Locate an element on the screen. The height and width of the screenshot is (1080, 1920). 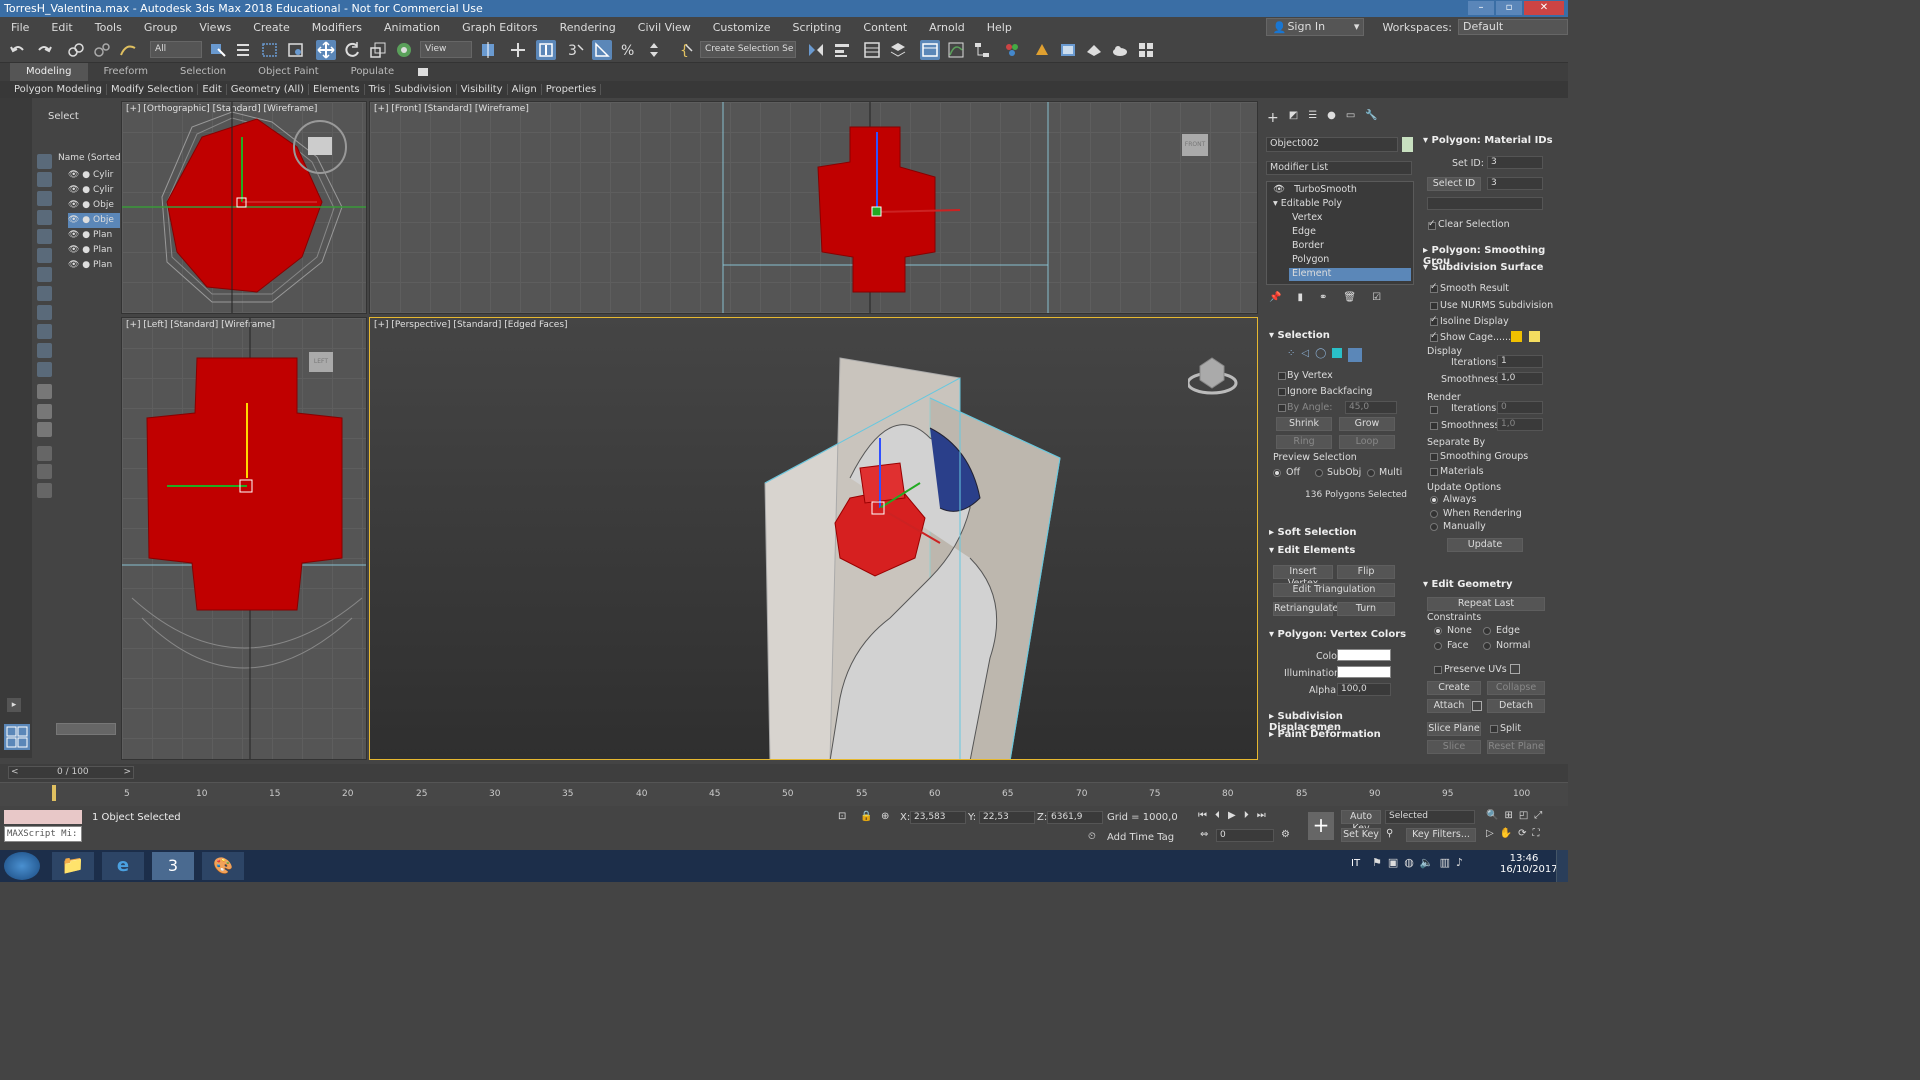
element-mode-icon is located at coordinates (1355, 355).